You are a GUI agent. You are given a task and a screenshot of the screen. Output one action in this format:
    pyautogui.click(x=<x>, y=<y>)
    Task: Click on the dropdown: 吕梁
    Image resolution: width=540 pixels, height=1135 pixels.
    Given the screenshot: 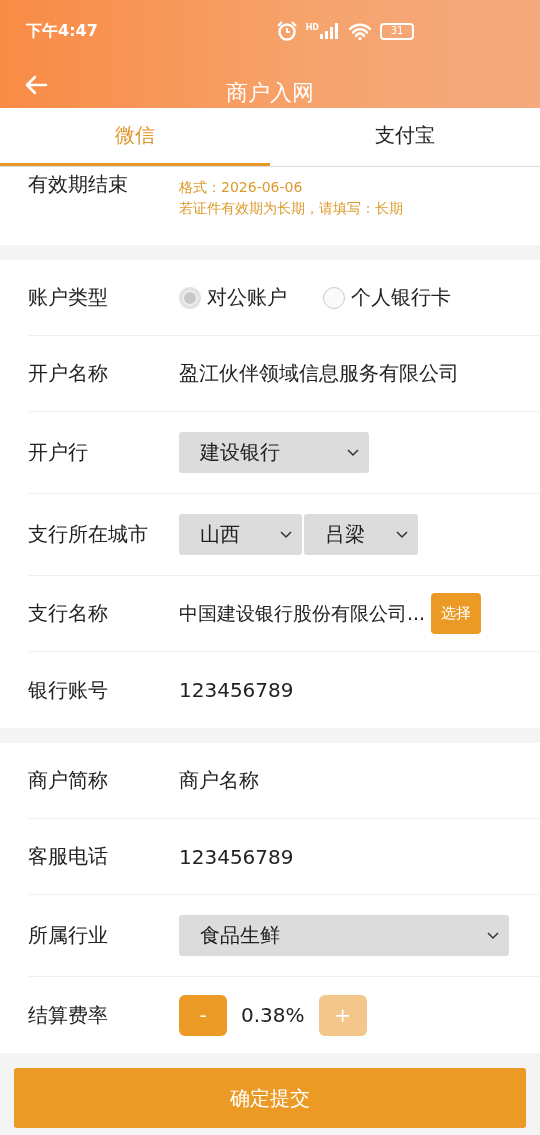 What is the action you would take?
    pyautogui.click(x=361, y=534)
    